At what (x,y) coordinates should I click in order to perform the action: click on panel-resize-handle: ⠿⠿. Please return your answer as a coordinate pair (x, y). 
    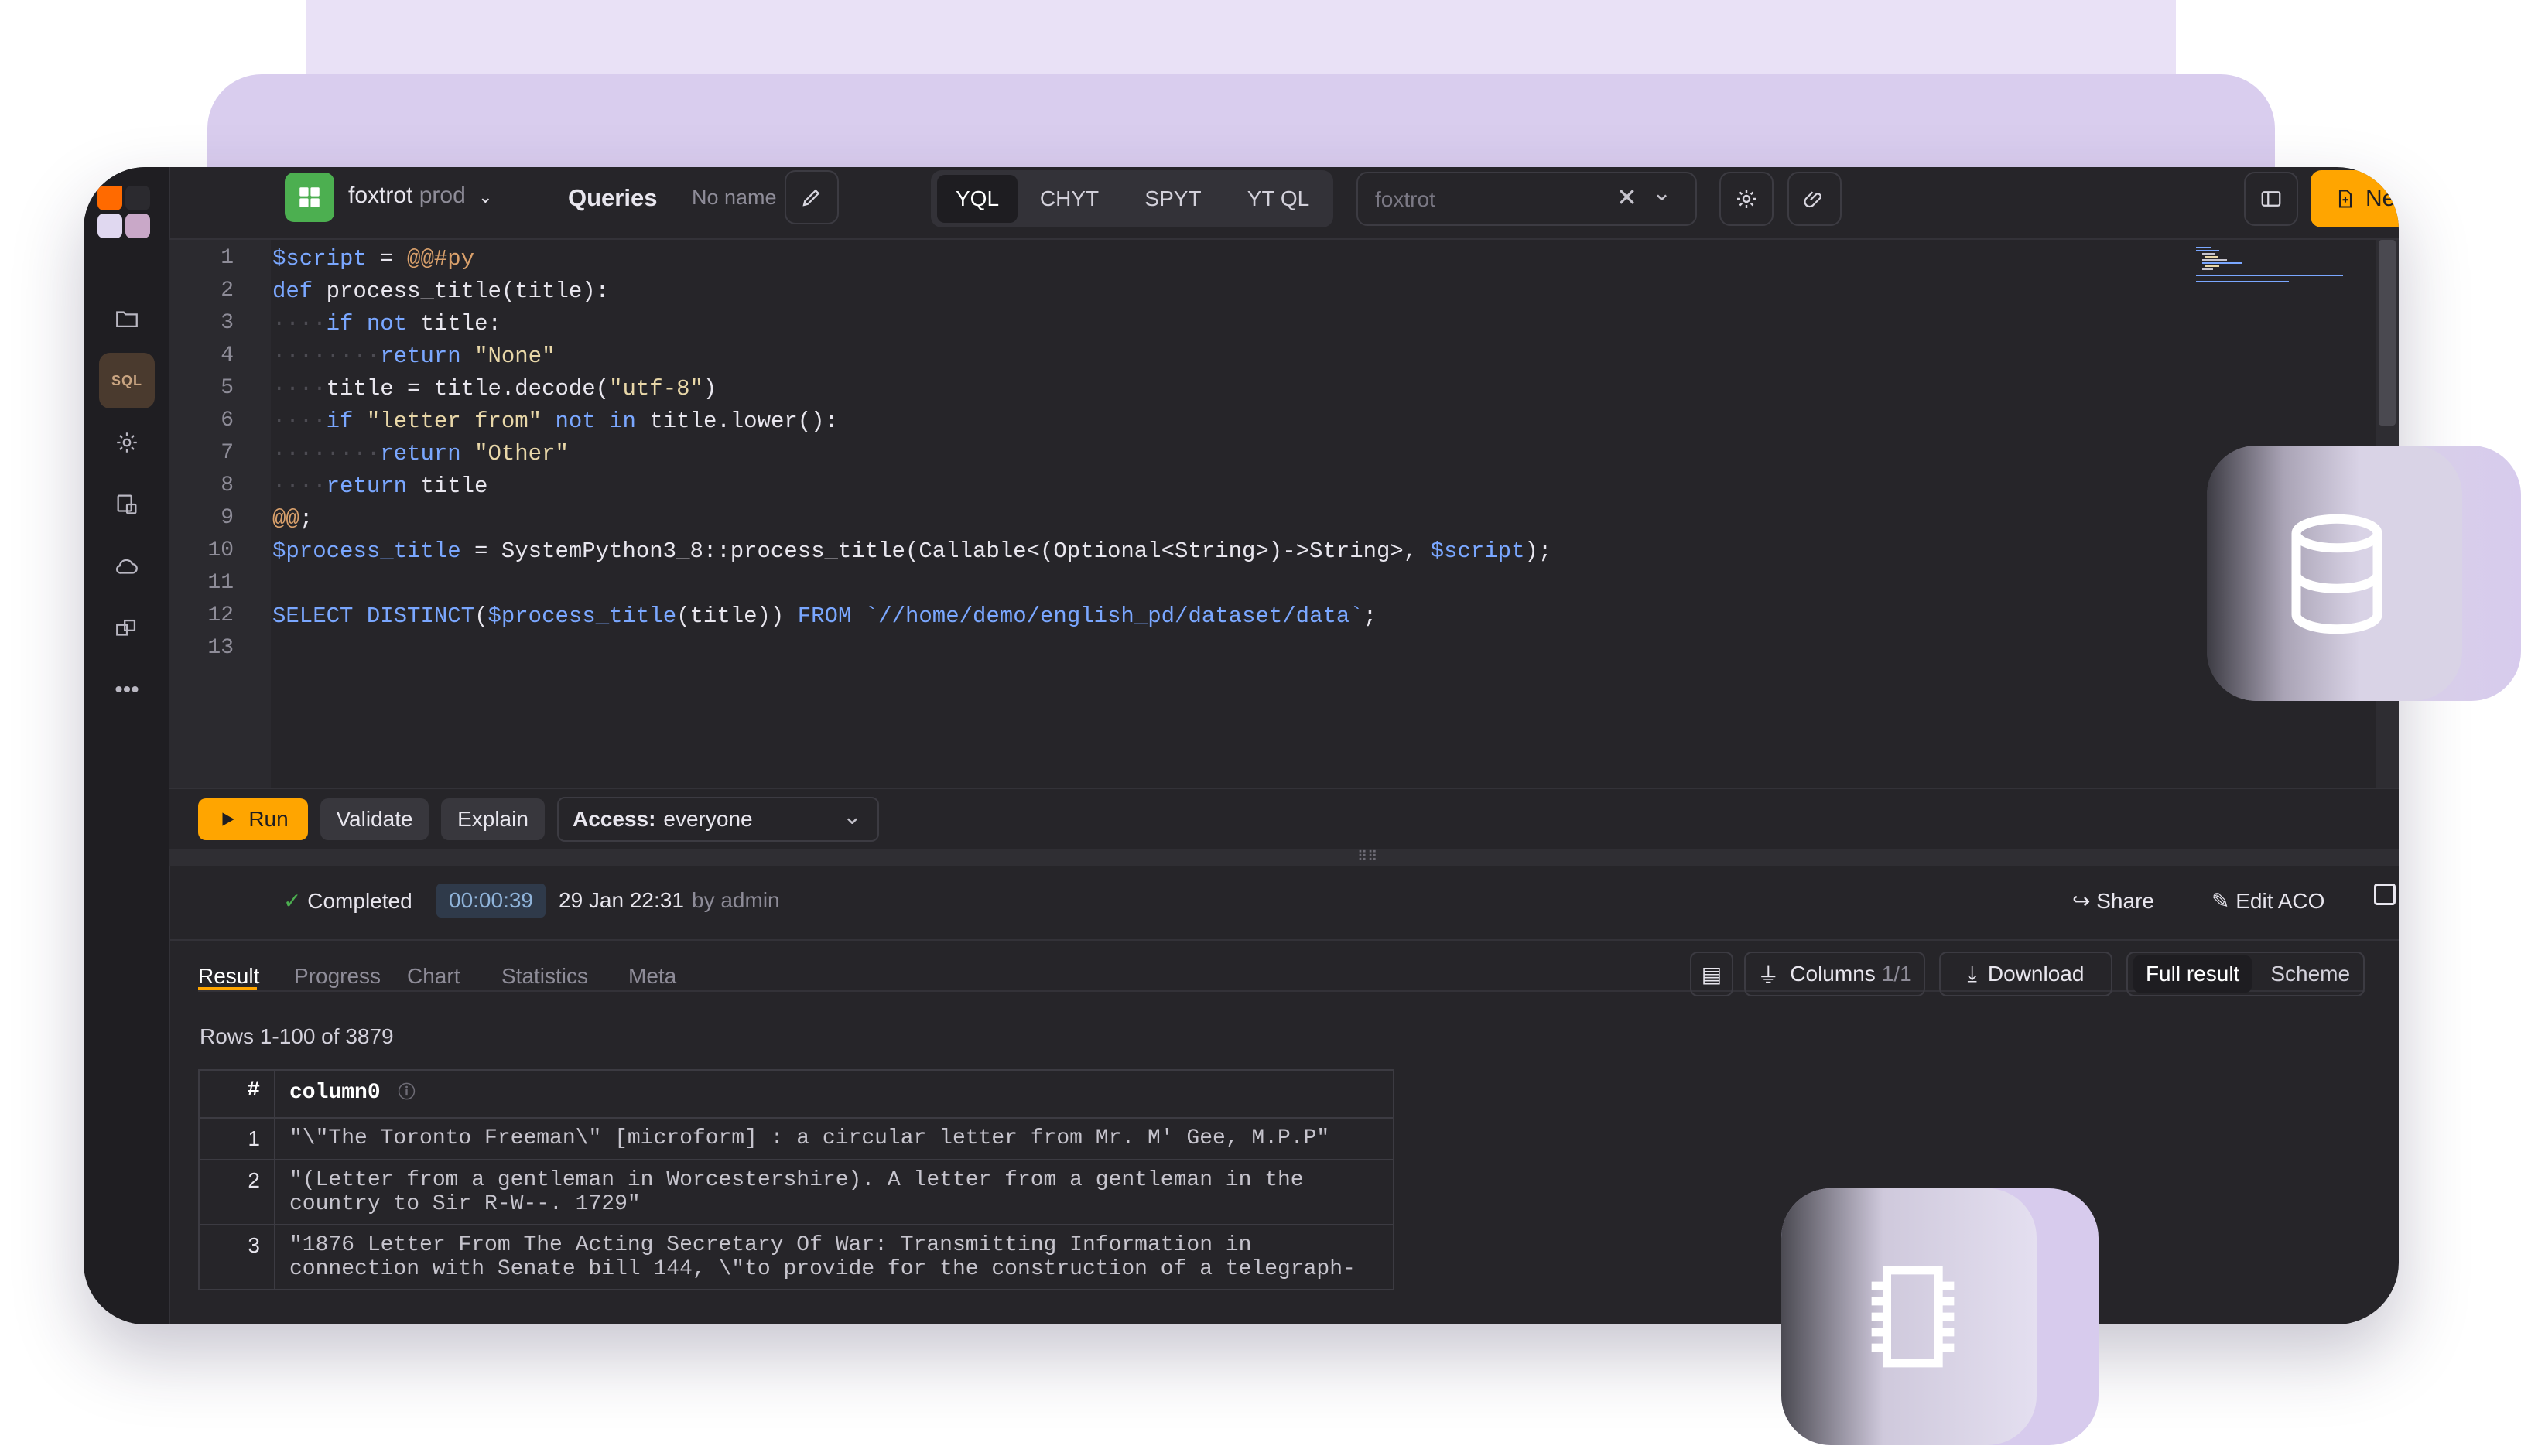
    Looking at the image, I should click on (1284, 857).